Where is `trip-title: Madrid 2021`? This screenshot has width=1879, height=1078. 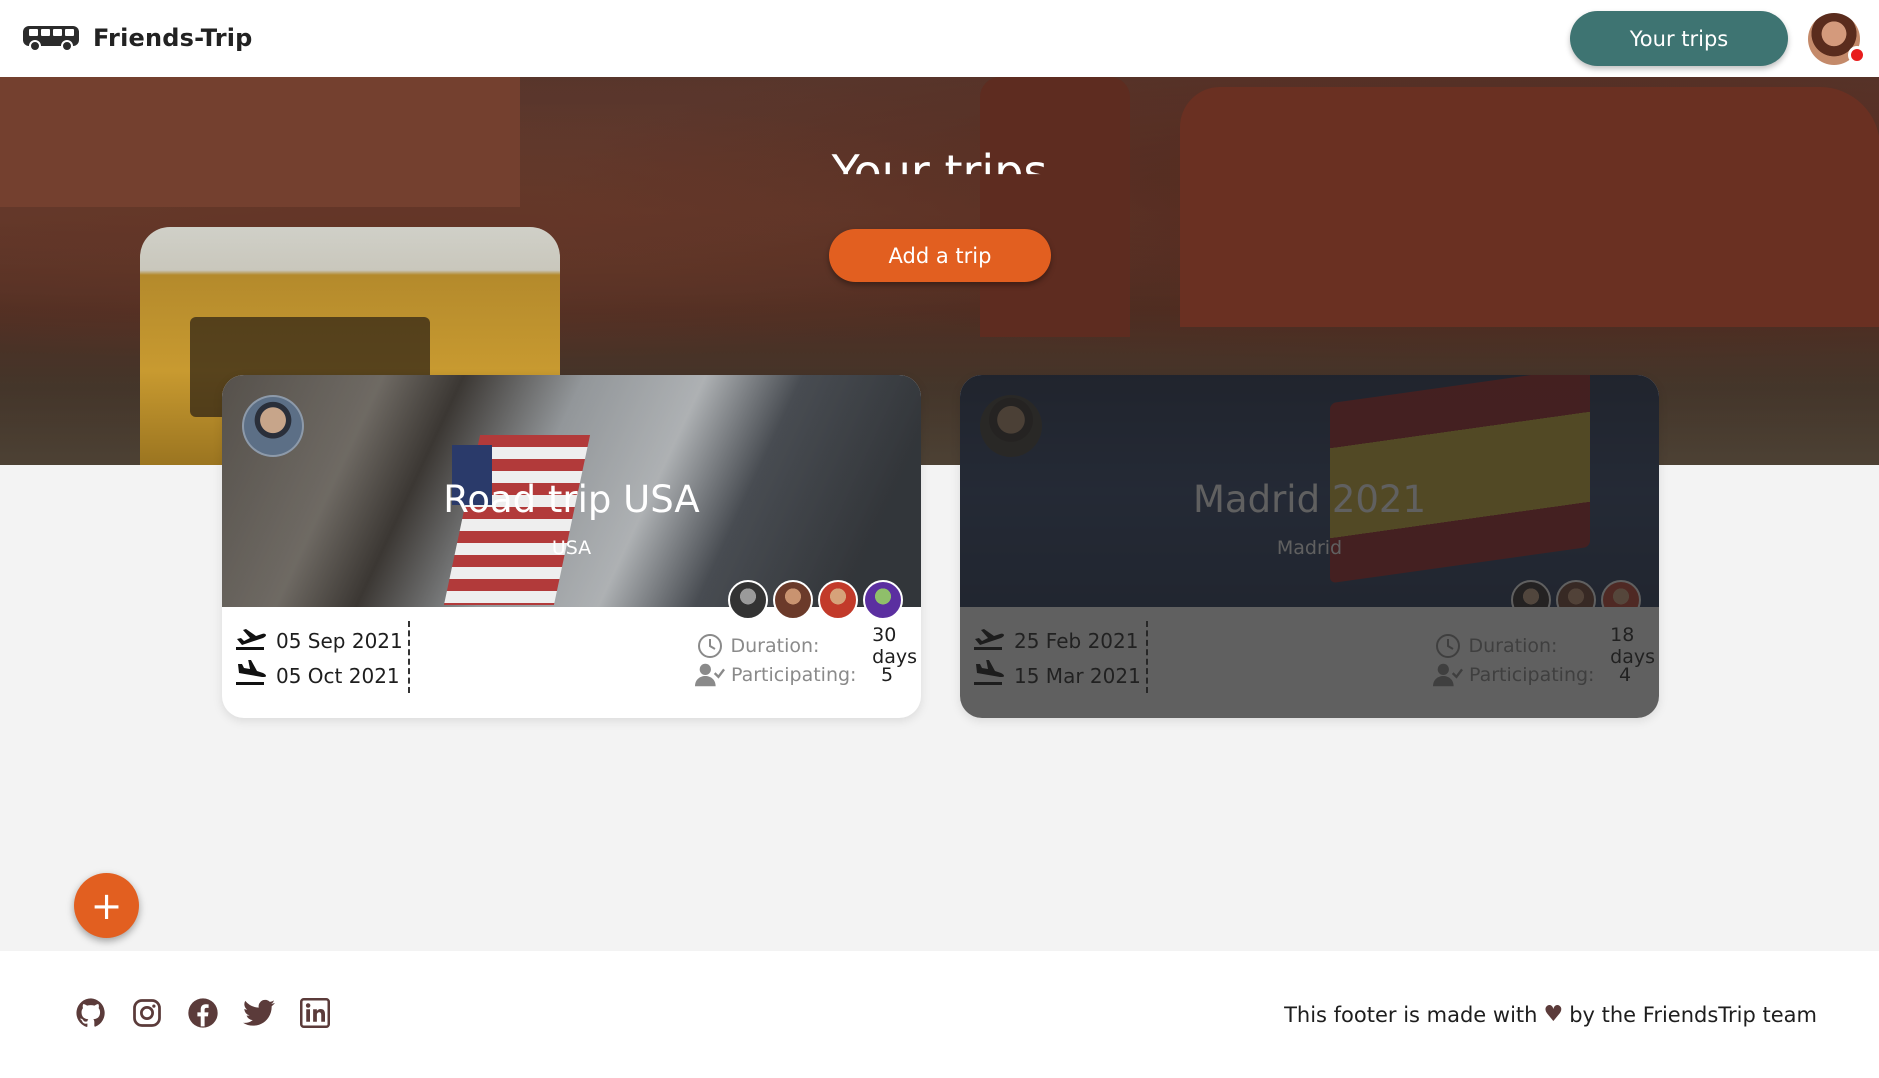 trip-title: Madrid 2021 is located at coordinates (1309, 499).